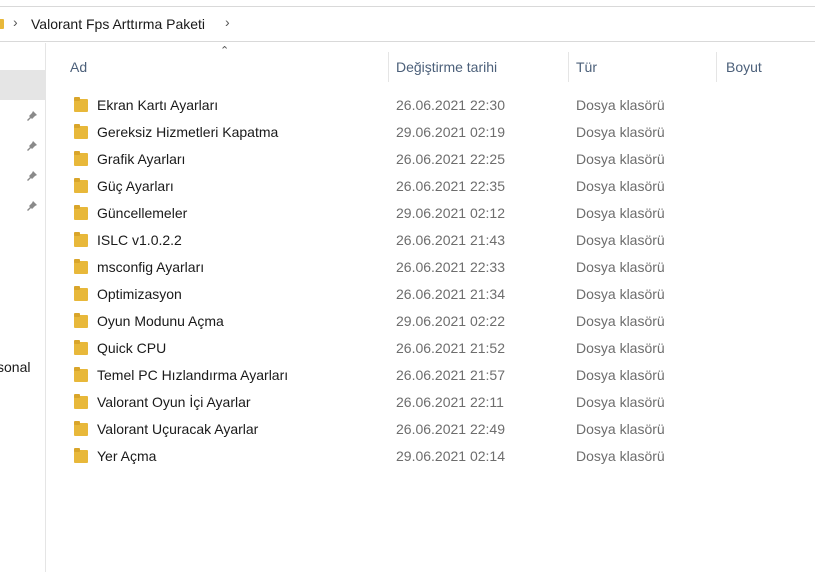 This screenshot has height=572, width=815. Describe the element at coordinates (450, 375) in the screenshot. I see `file-date: 26.06.2021 21:57` at that location.